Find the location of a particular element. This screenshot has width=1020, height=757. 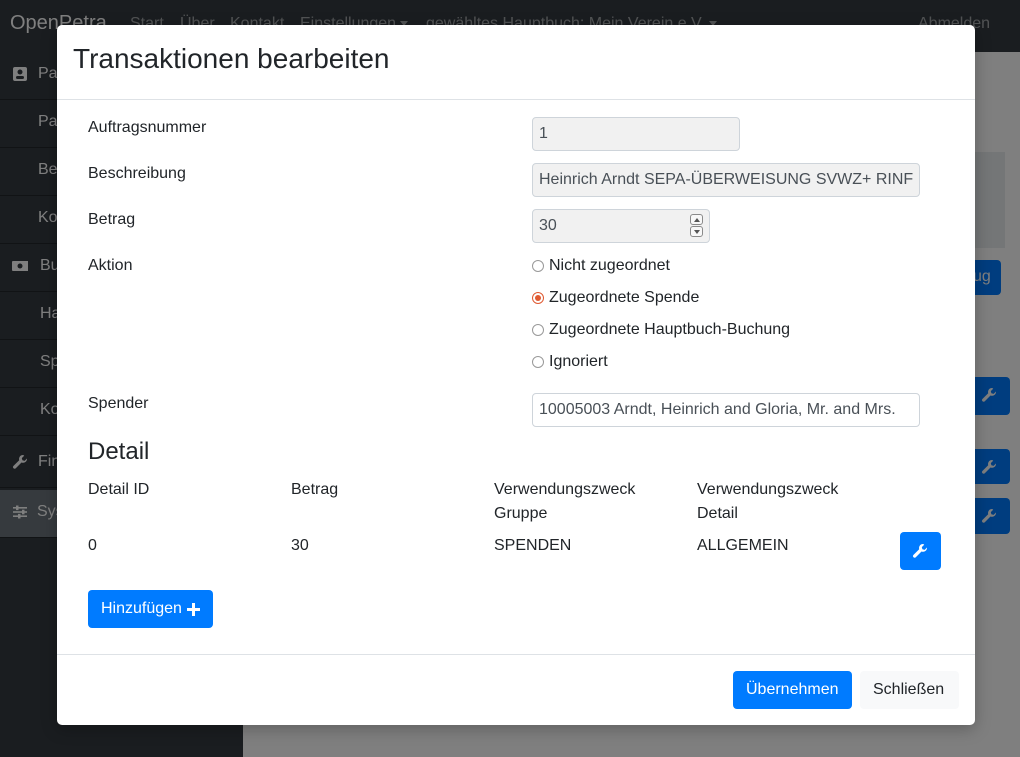

close-button-label: Schließen is located at coordinates (909, 689).